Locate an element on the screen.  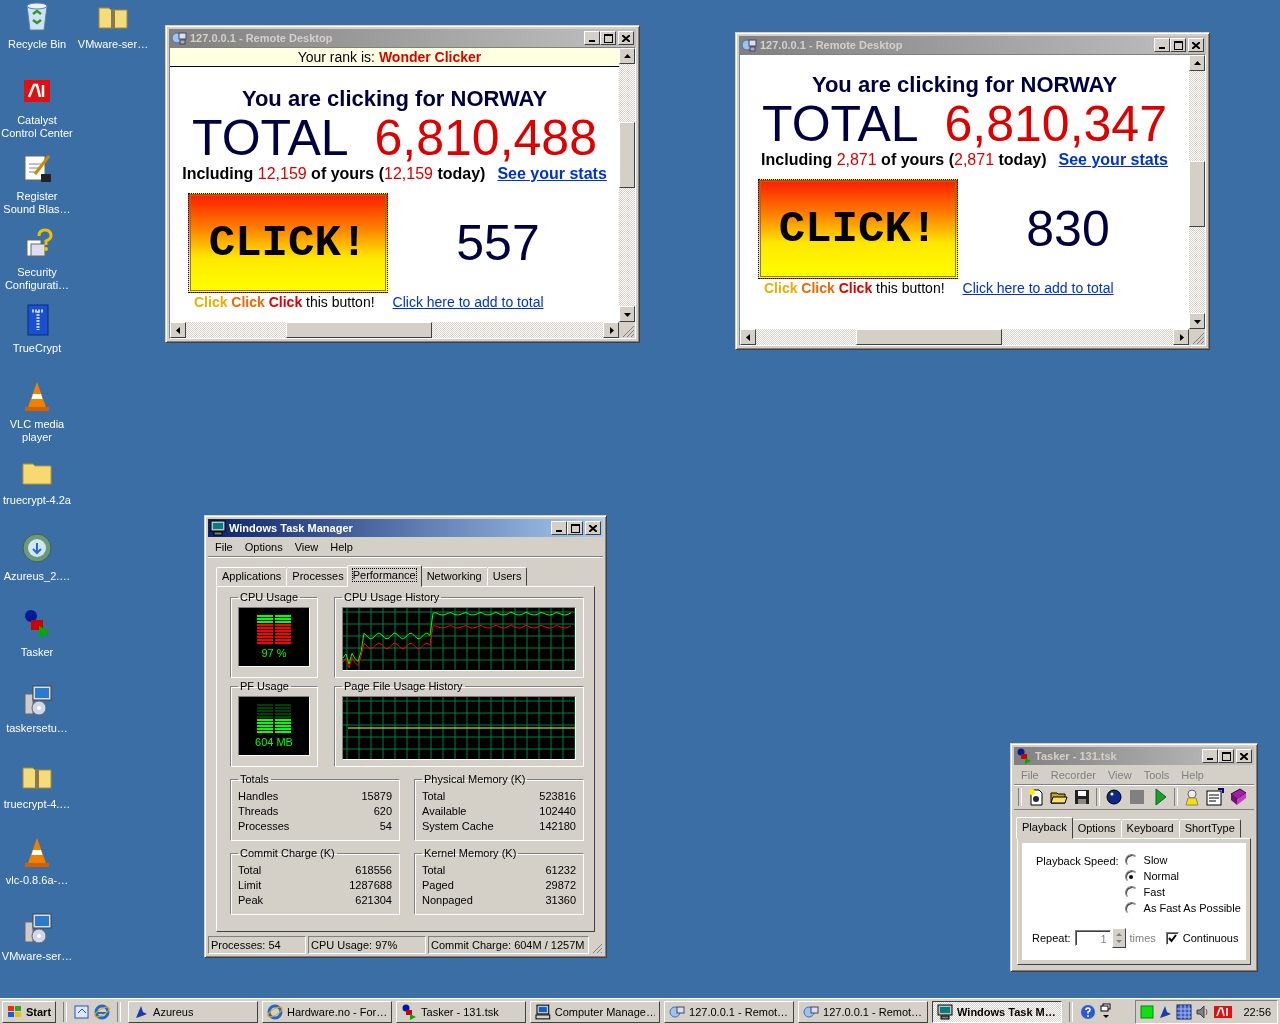
menu-item: File is located at coordinates (224, 547).